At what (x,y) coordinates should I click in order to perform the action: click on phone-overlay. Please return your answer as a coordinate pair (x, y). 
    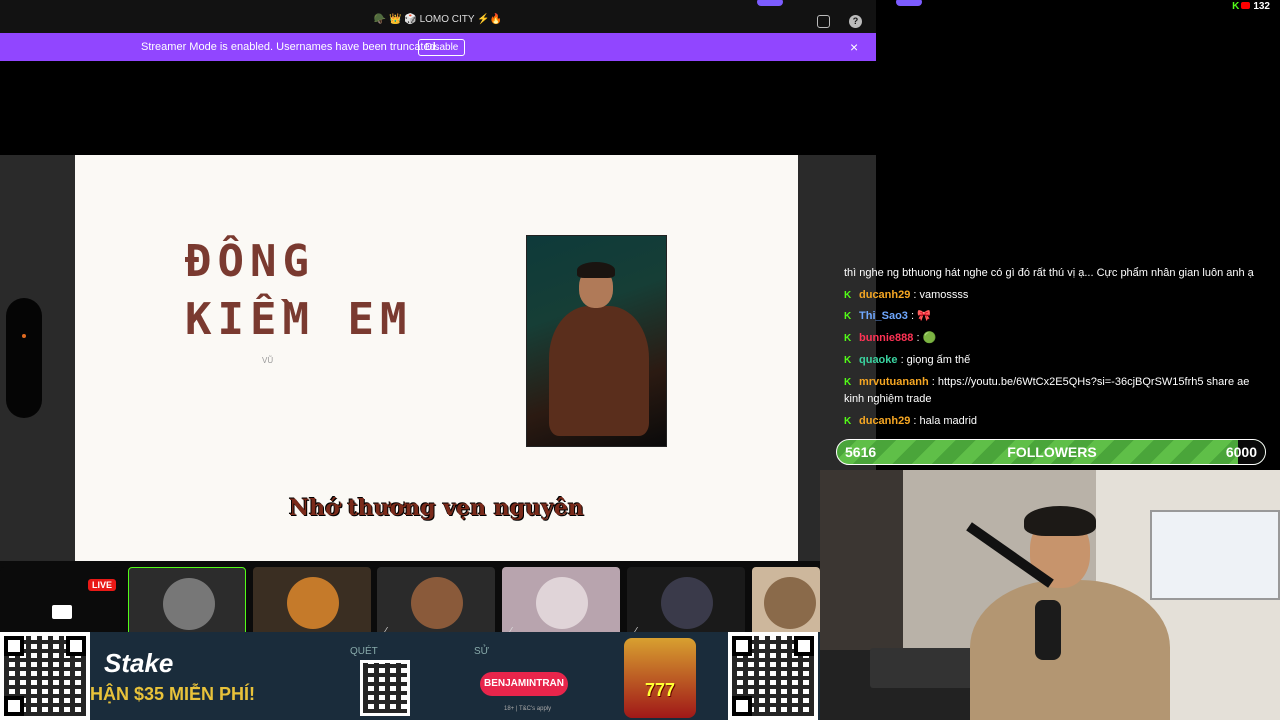
    Looking at the image, I should click on (24, 358).